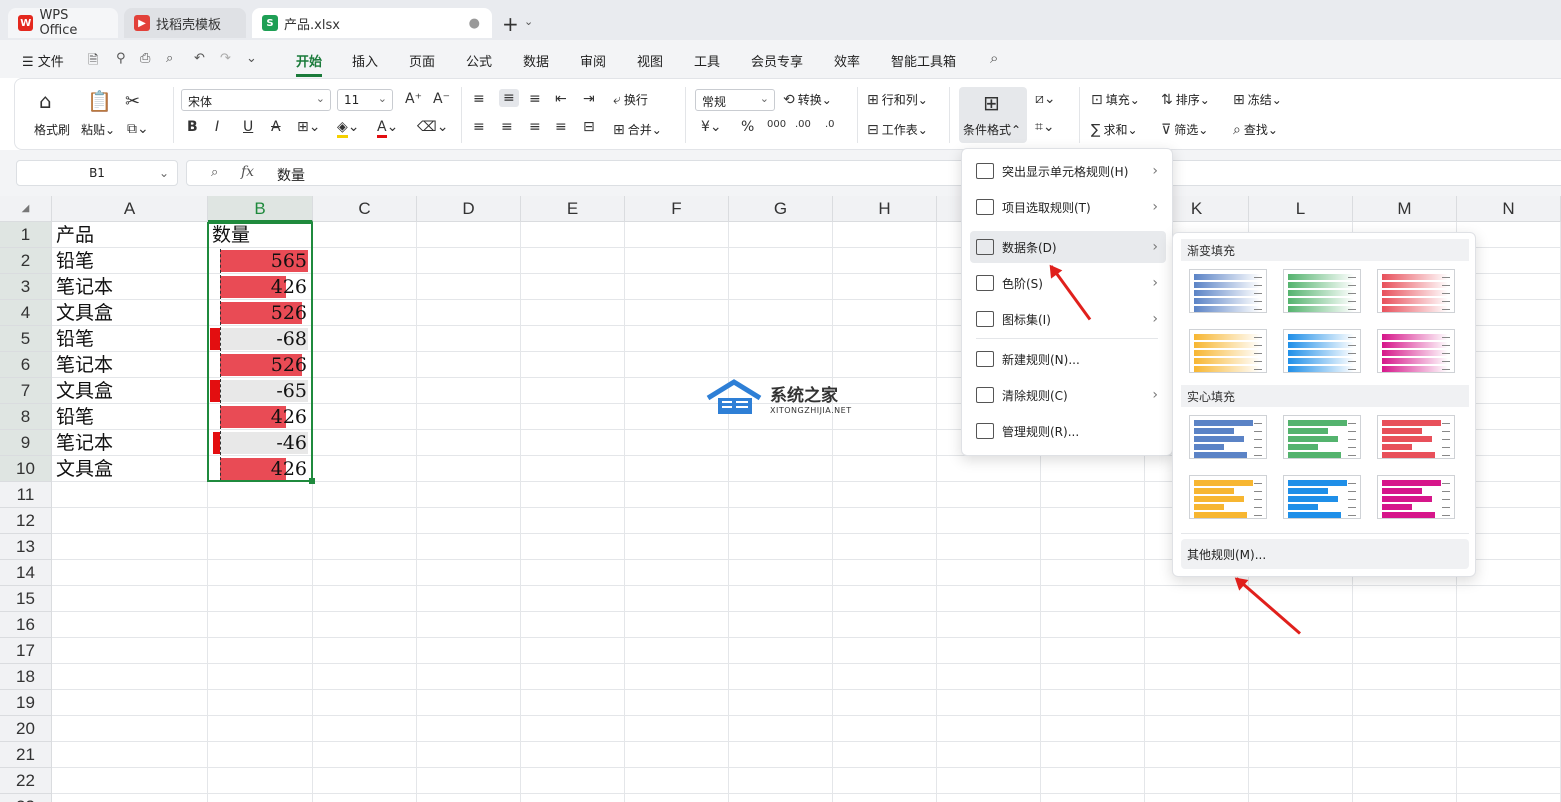  Describe the element at coordinates (441, 99) in the screenshot. I see `decrease-font-icon: A⁻` at that location.